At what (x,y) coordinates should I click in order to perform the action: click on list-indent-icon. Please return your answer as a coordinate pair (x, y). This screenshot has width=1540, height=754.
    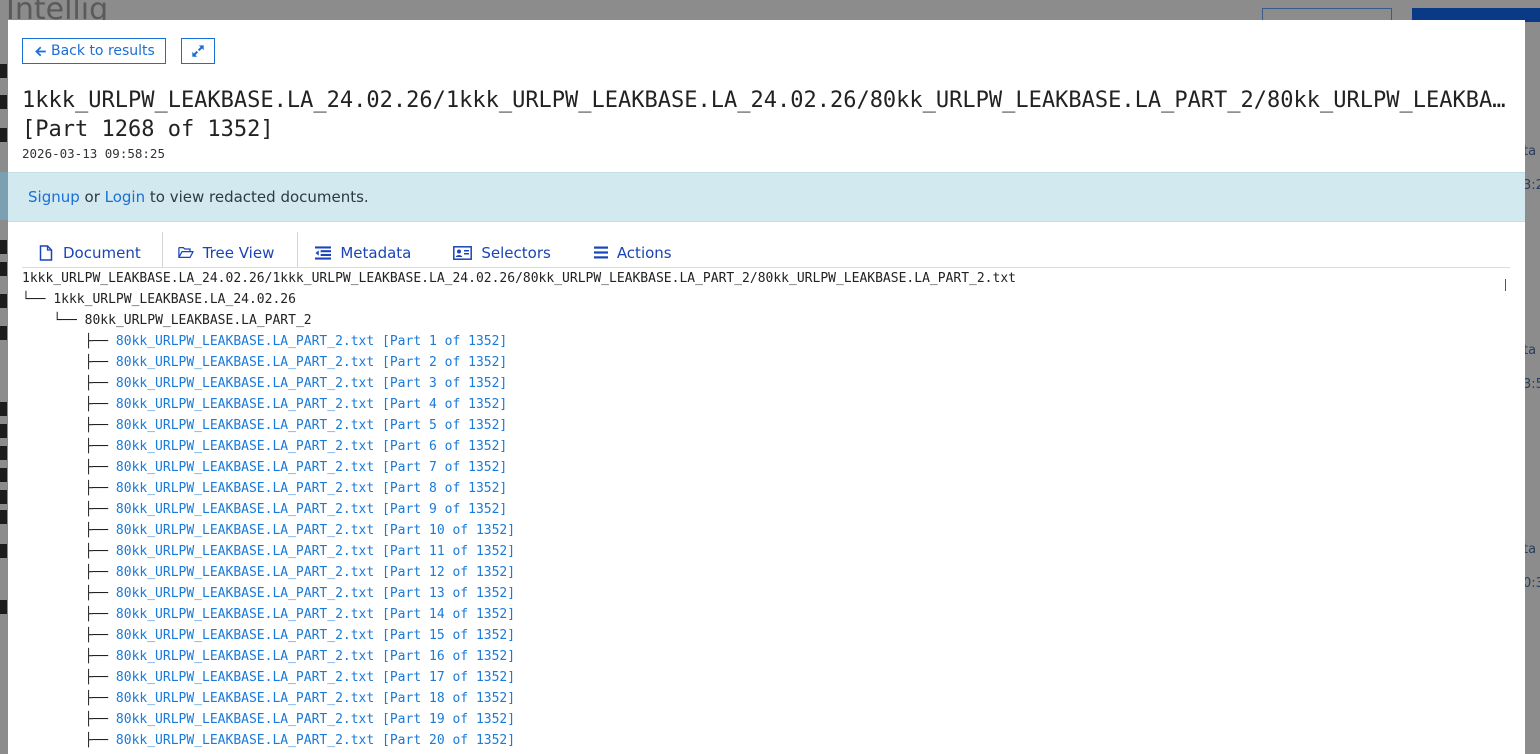
    Looking at the image, I should click on (323, 253).